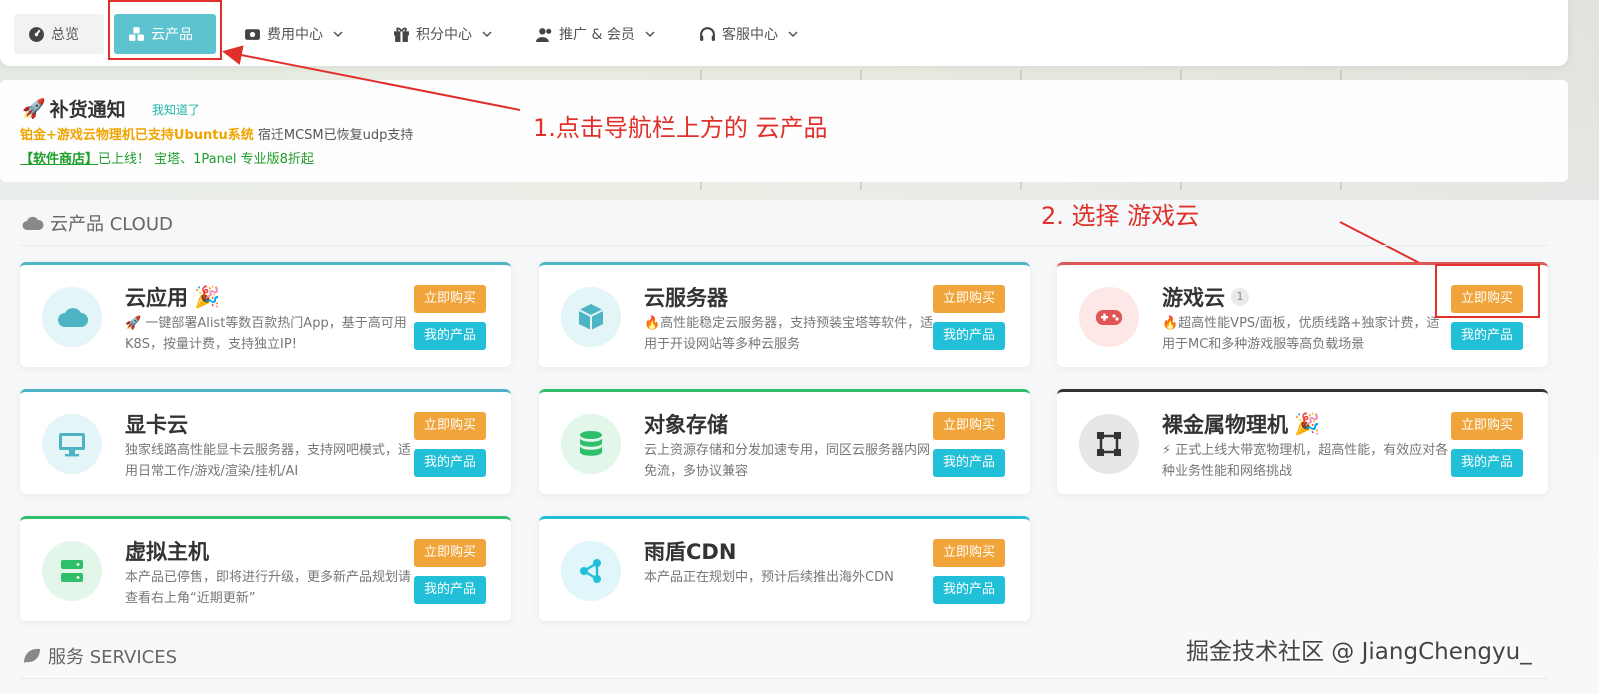  Describe the element at coordinates (268, 461) in the screenshot. I see `card-description: 独家线路高性能显卡云服务器，支持网吧模式，适用日常工作/游戏/渲染/挂机/AI` at that location.